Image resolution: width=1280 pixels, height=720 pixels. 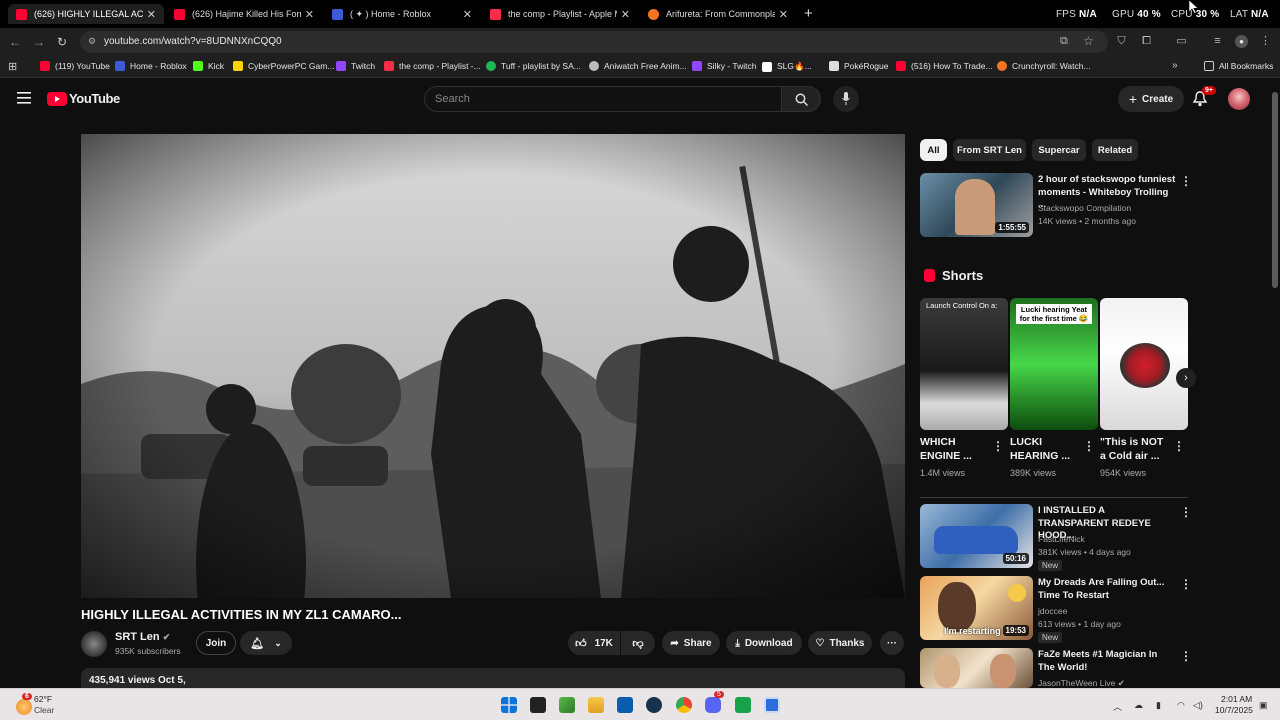 I want to click on rec-thumbnail: I'm restarting 19:53, so click(x=976, y=608).